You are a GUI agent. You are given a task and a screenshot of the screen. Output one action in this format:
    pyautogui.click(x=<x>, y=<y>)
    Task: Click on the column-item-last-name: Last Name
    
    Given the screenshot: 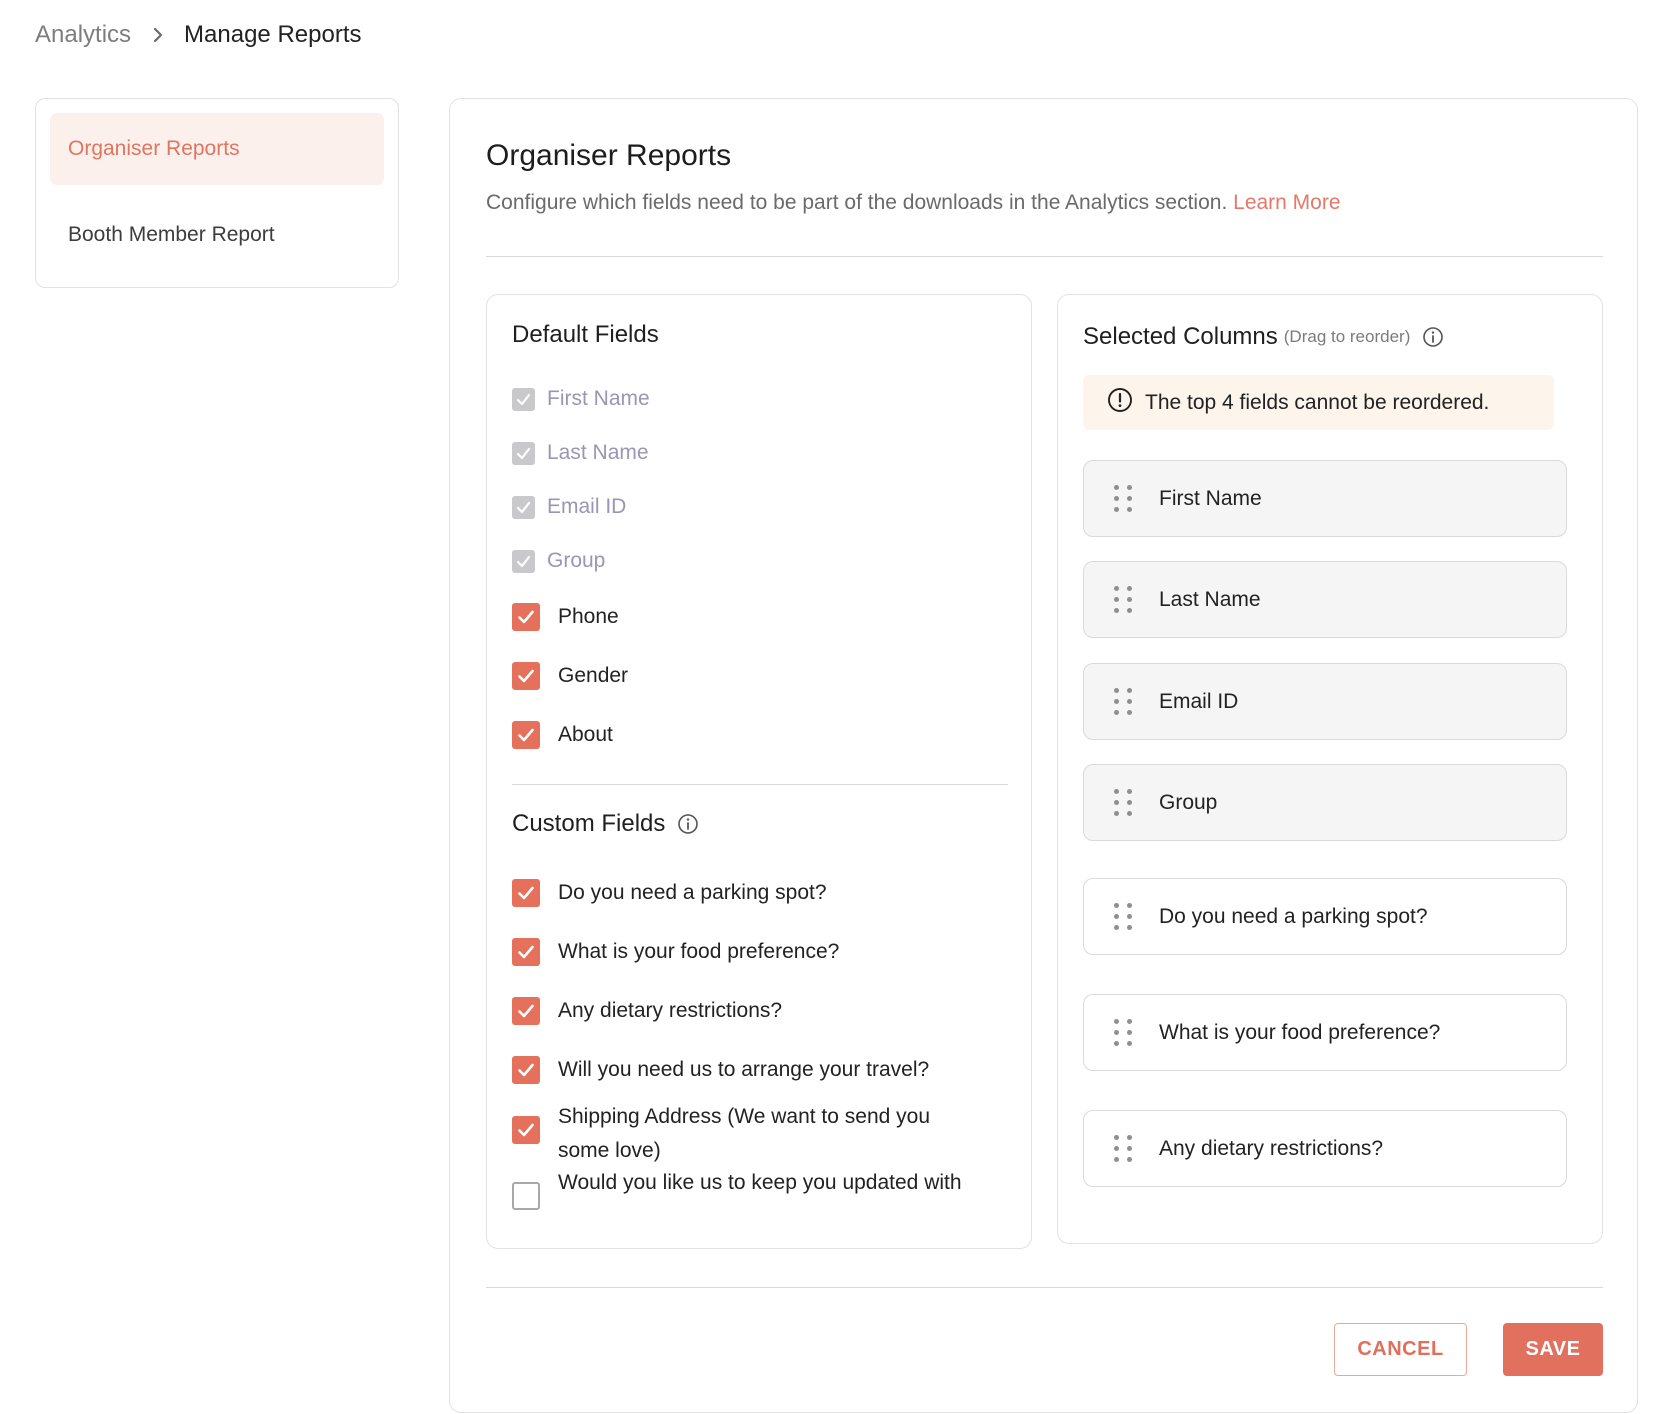 What is the action you would take?
    pyautogui.click(x=1325, y=599)
    